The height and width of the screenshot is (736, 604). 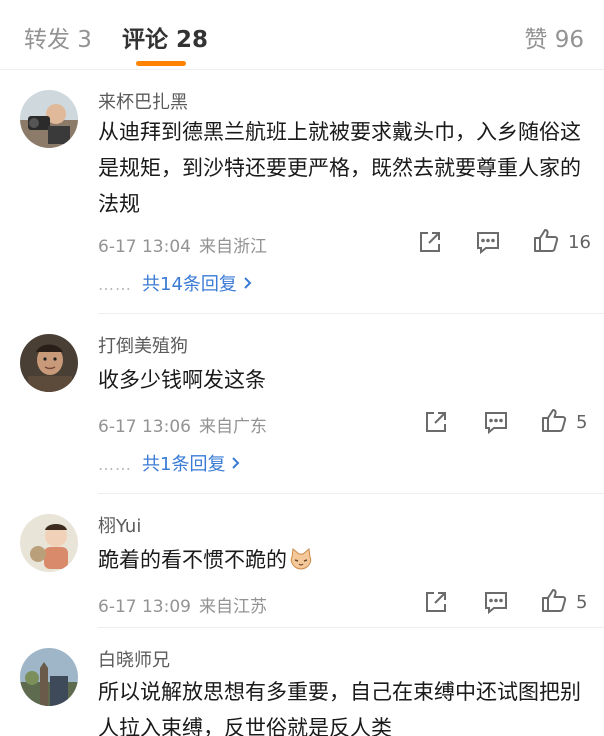 What do you see at coordinates (184, 464) in the screenshot?
I see `replies-count: 共1条回复` at bounding box center [184, 464].